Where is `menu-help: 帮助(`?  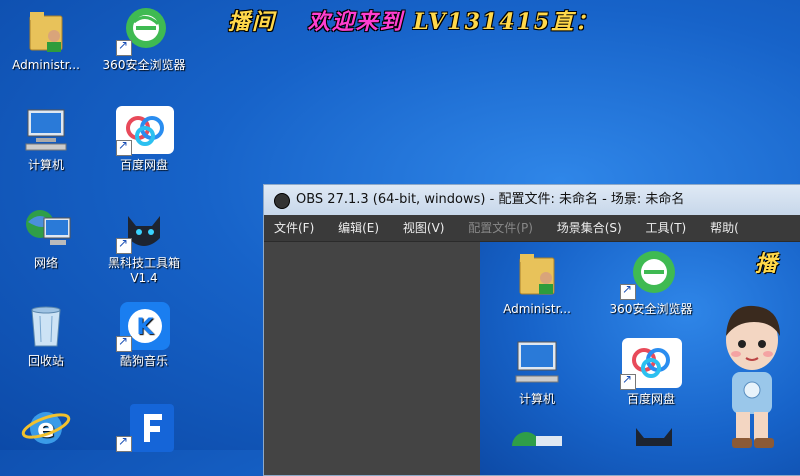 menu-help: 帮助( is located at coordinates (724, 228).